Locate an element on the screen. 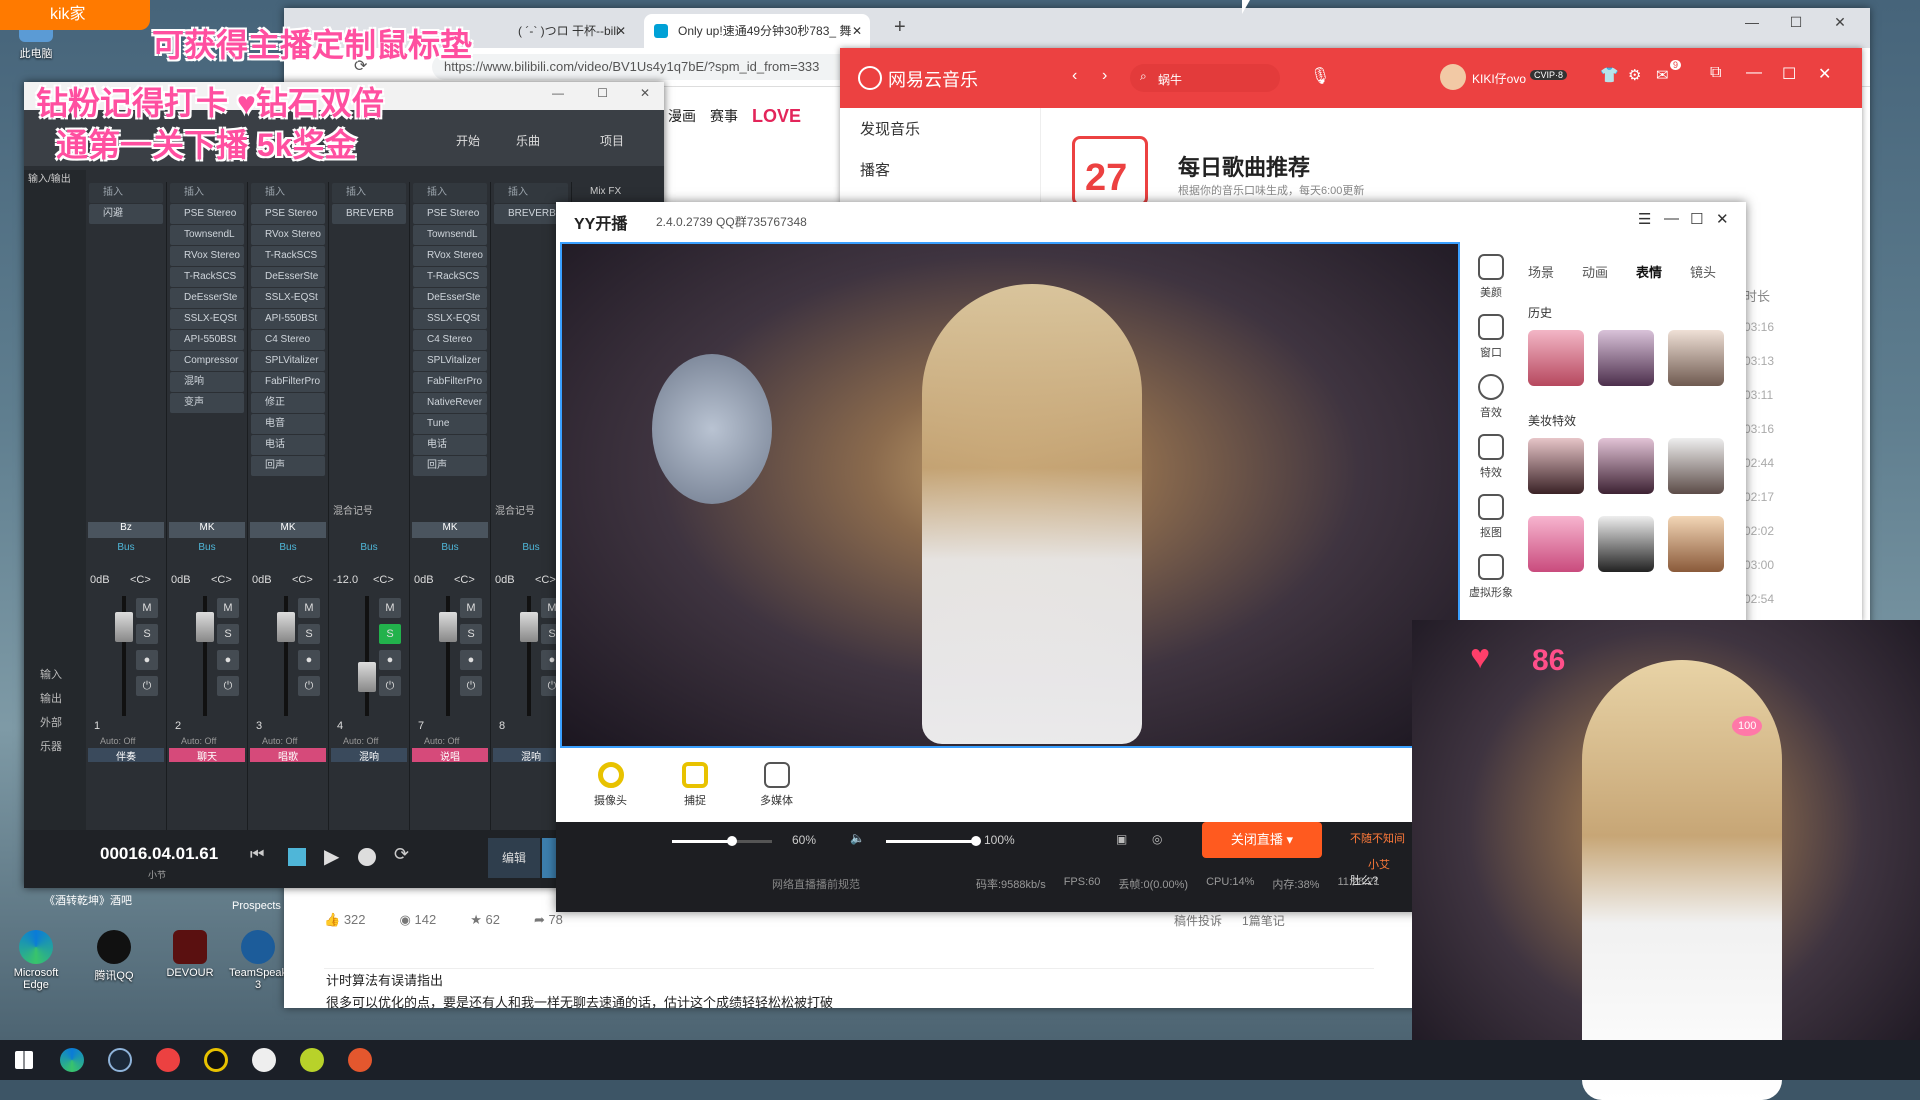 The width and height of the screenshot is (1920, 1100). desktop-icon-edge: Microsoft Edge is located at coordinates (36, 960).